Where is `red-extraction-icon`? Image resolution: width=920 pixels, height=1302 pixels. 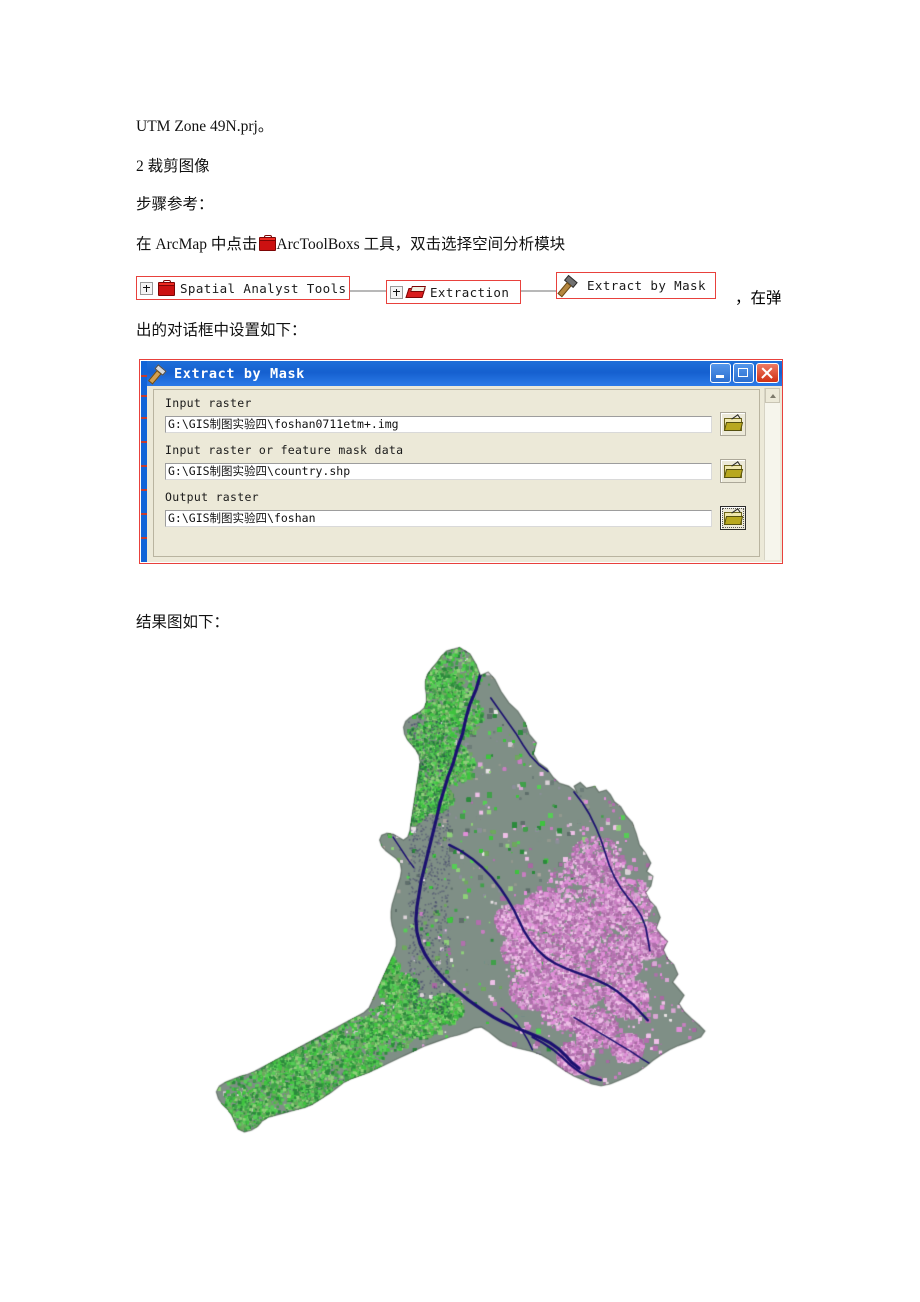 red-extraction-icon is located at coordinates (415, 292).